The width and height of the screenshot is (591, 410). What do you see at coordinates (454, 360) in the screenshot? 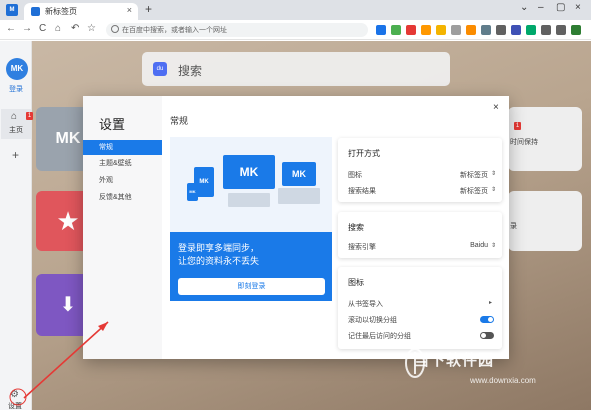
I see `watermark-brand: 当下软件园` at bounding box center [454, 360].